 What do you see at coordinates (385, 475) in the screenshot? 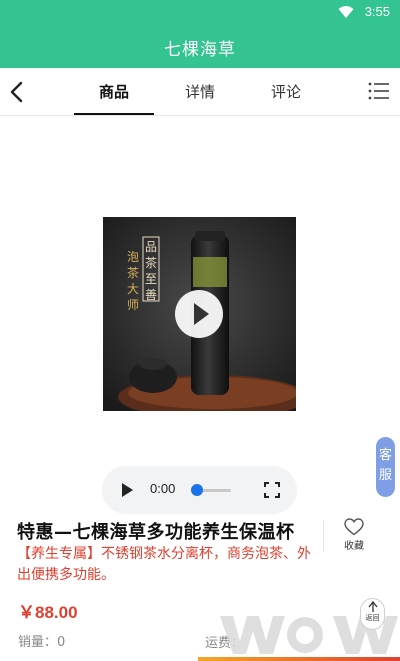
I see `customer-service-label-2: 服` at bounding box center [385, 475].